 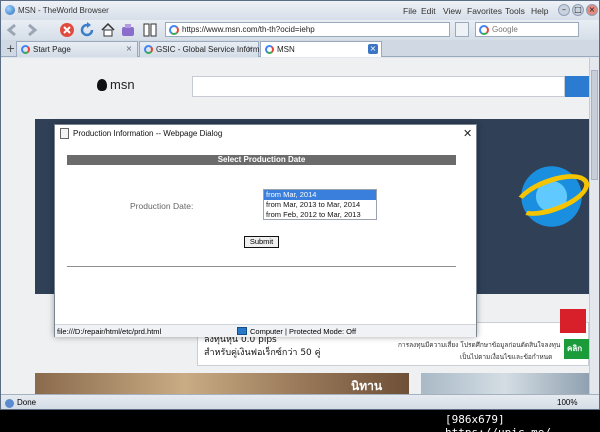 What do you see at coordinates (300, 401) in the screenshot?
I see `status-bar: Done 100%` at bounding box center [300, 401].